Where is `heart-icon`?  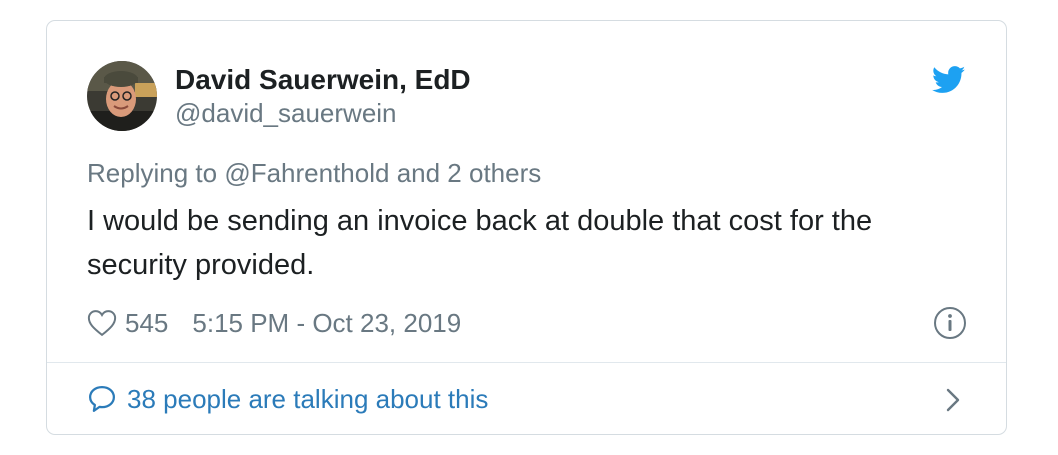
heart-icon is located at coordinates (102, 323).